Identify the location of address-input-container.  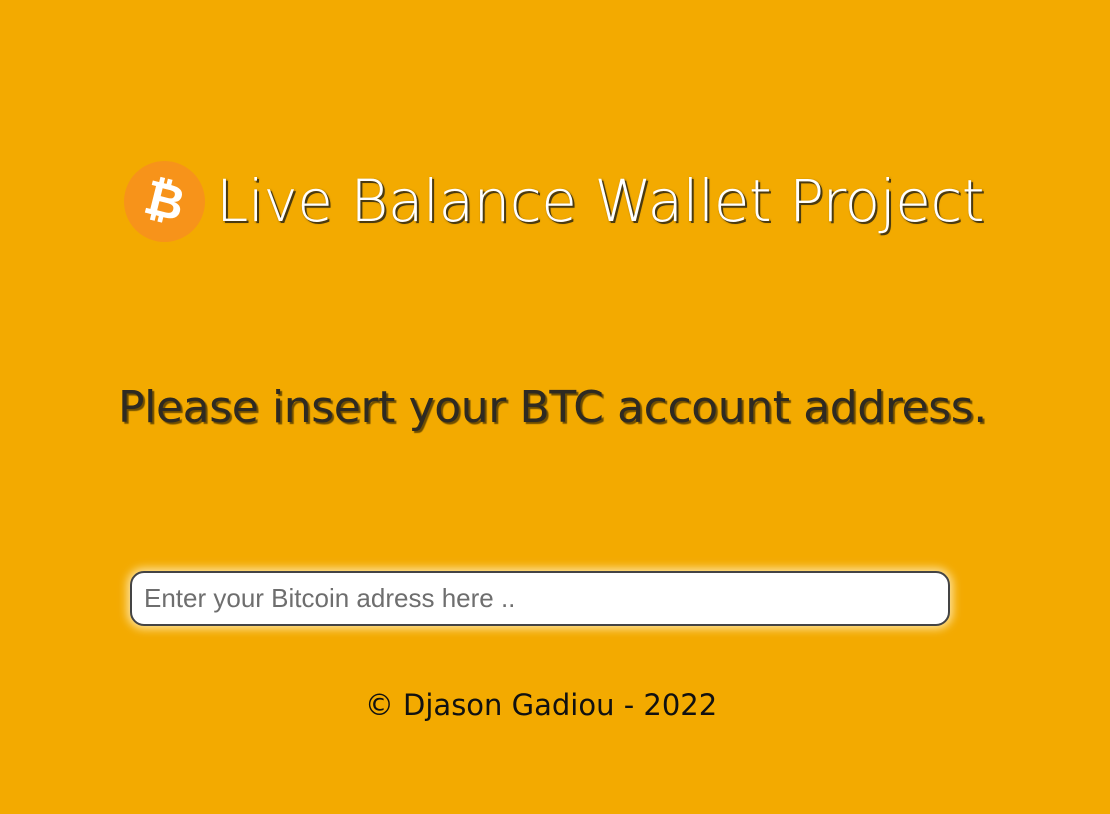
(540, 598).